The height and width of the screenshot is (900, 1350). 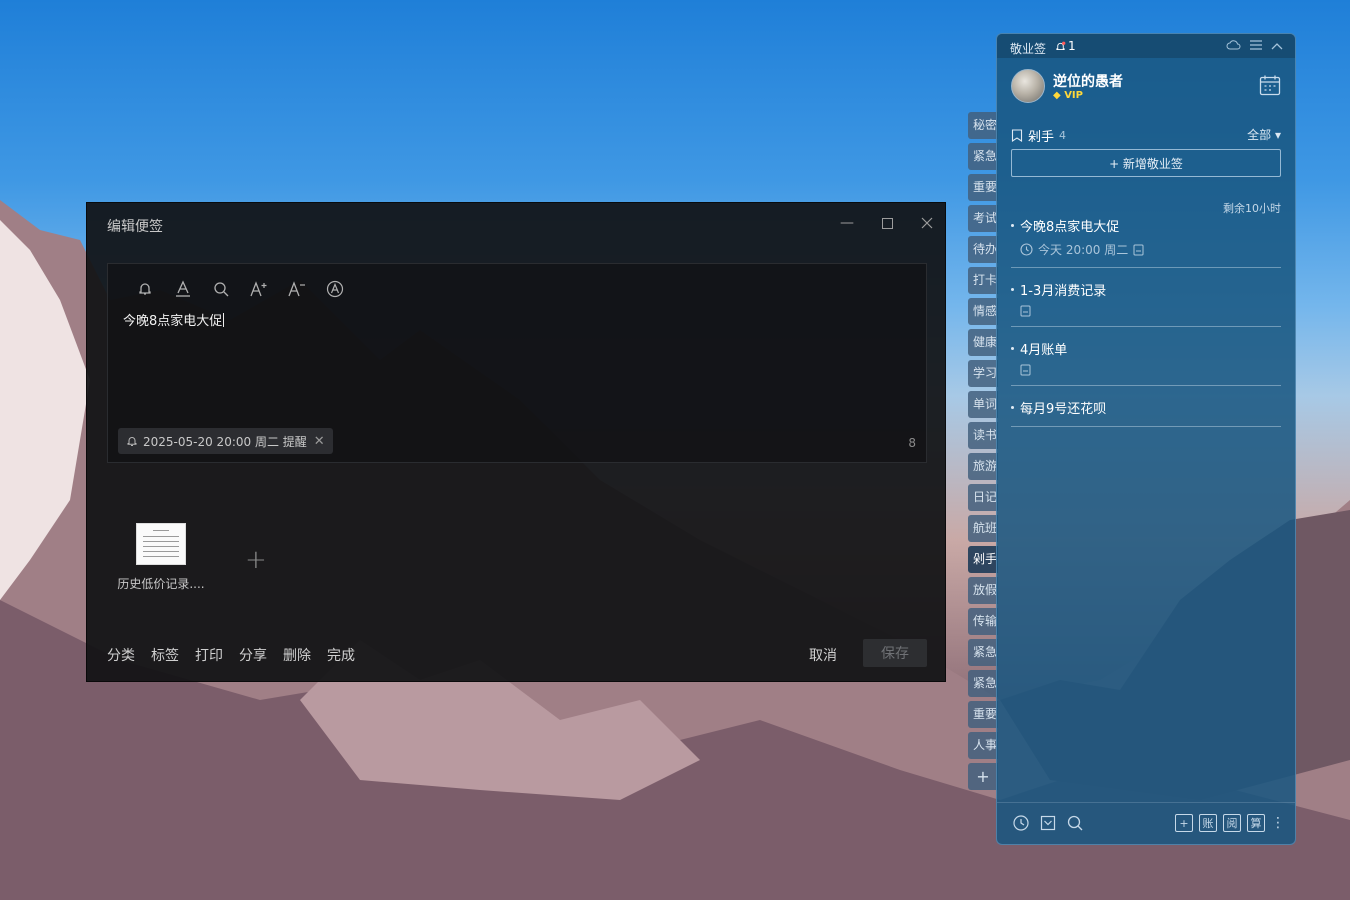 I want to click on font-decrease-icon, so click(x=297, y=289).